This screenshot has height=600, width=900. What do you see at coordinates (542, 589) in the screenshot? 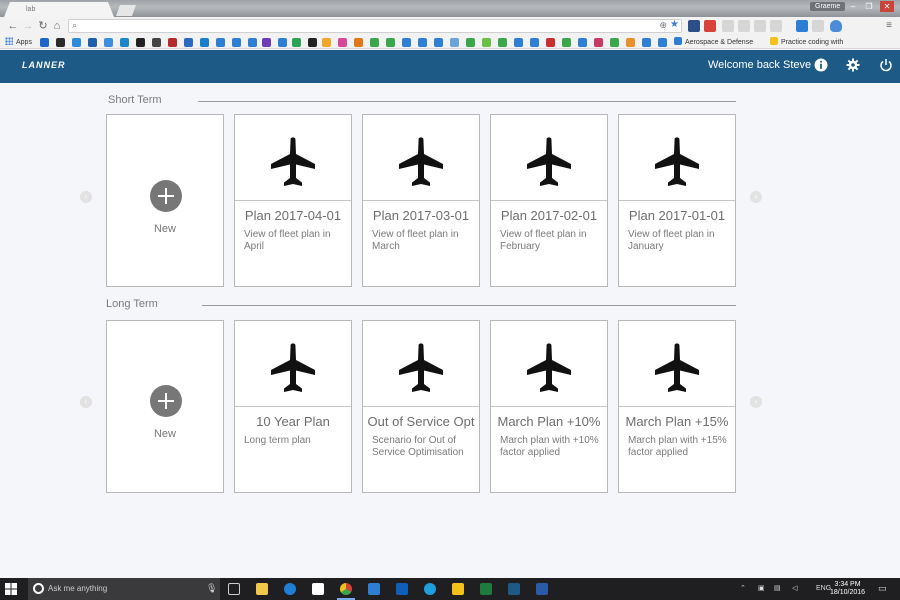
I see `word-icon` at bounding box center [542, 589].